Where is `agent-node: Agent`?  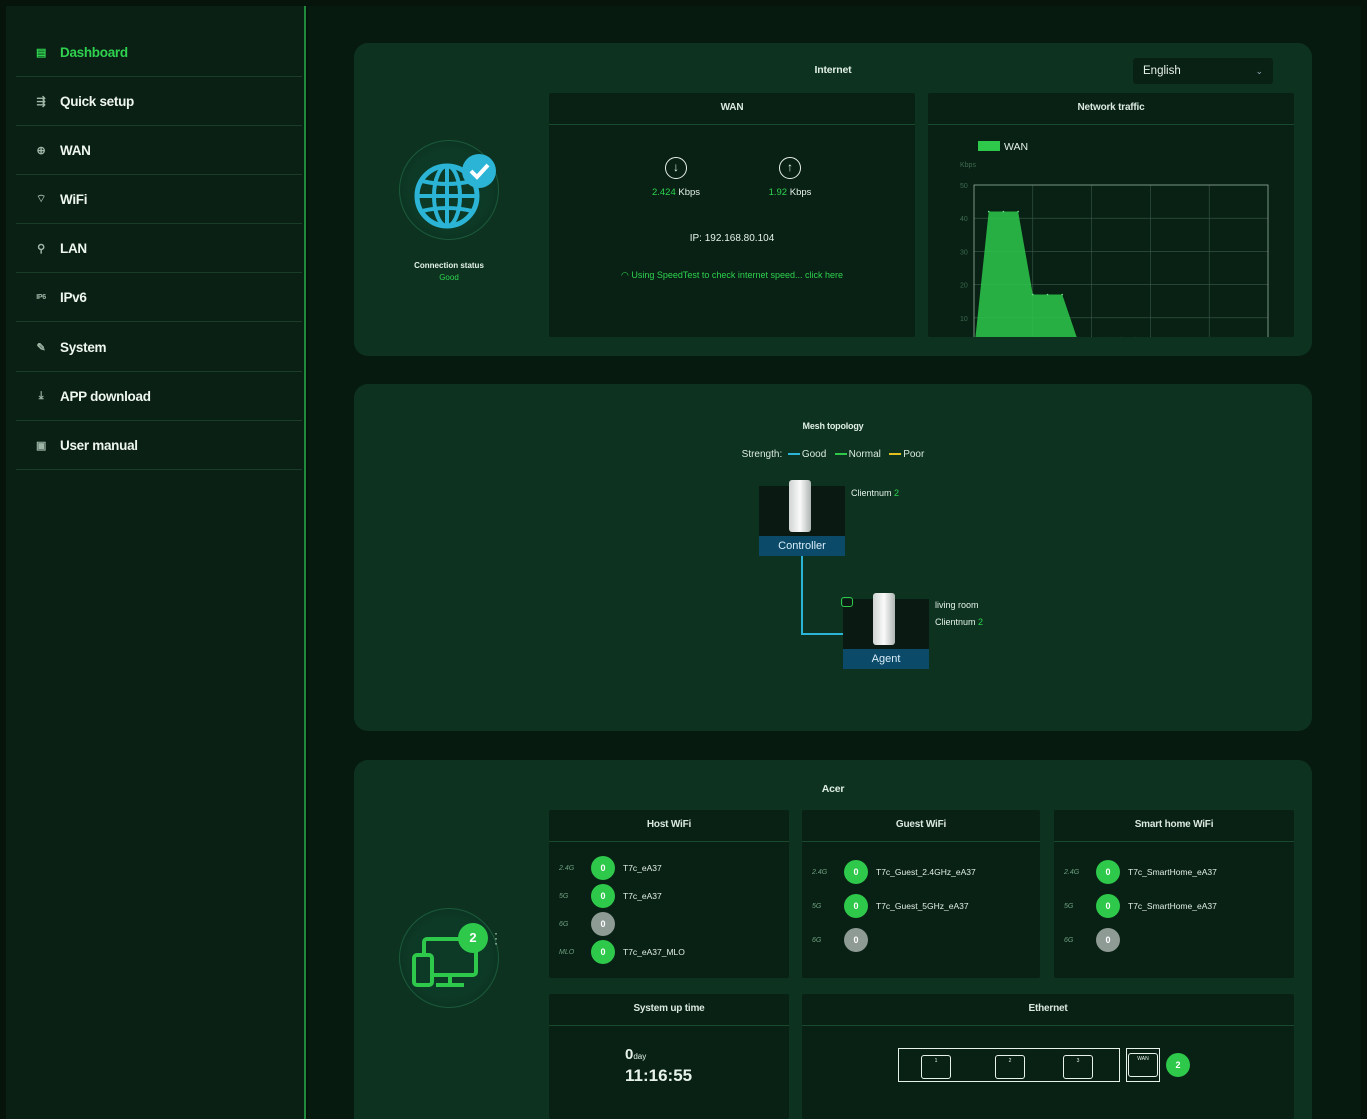 agent-node: Agent is located at coordinates (885, 631).